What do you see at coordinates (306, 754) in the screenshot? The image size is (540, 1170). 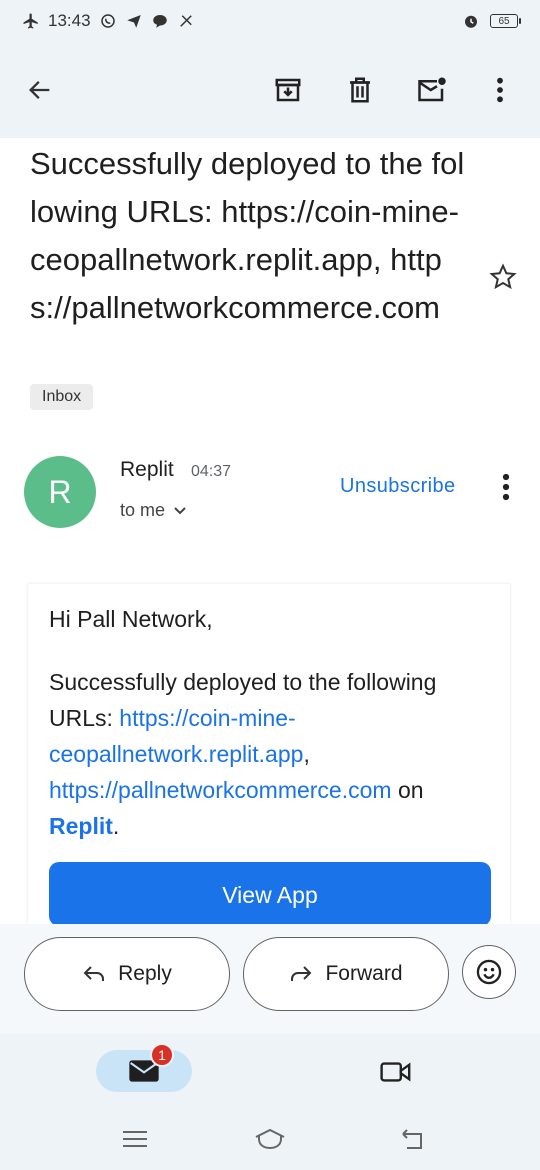 I see `comma: ,` at bounding box center [306, 754].